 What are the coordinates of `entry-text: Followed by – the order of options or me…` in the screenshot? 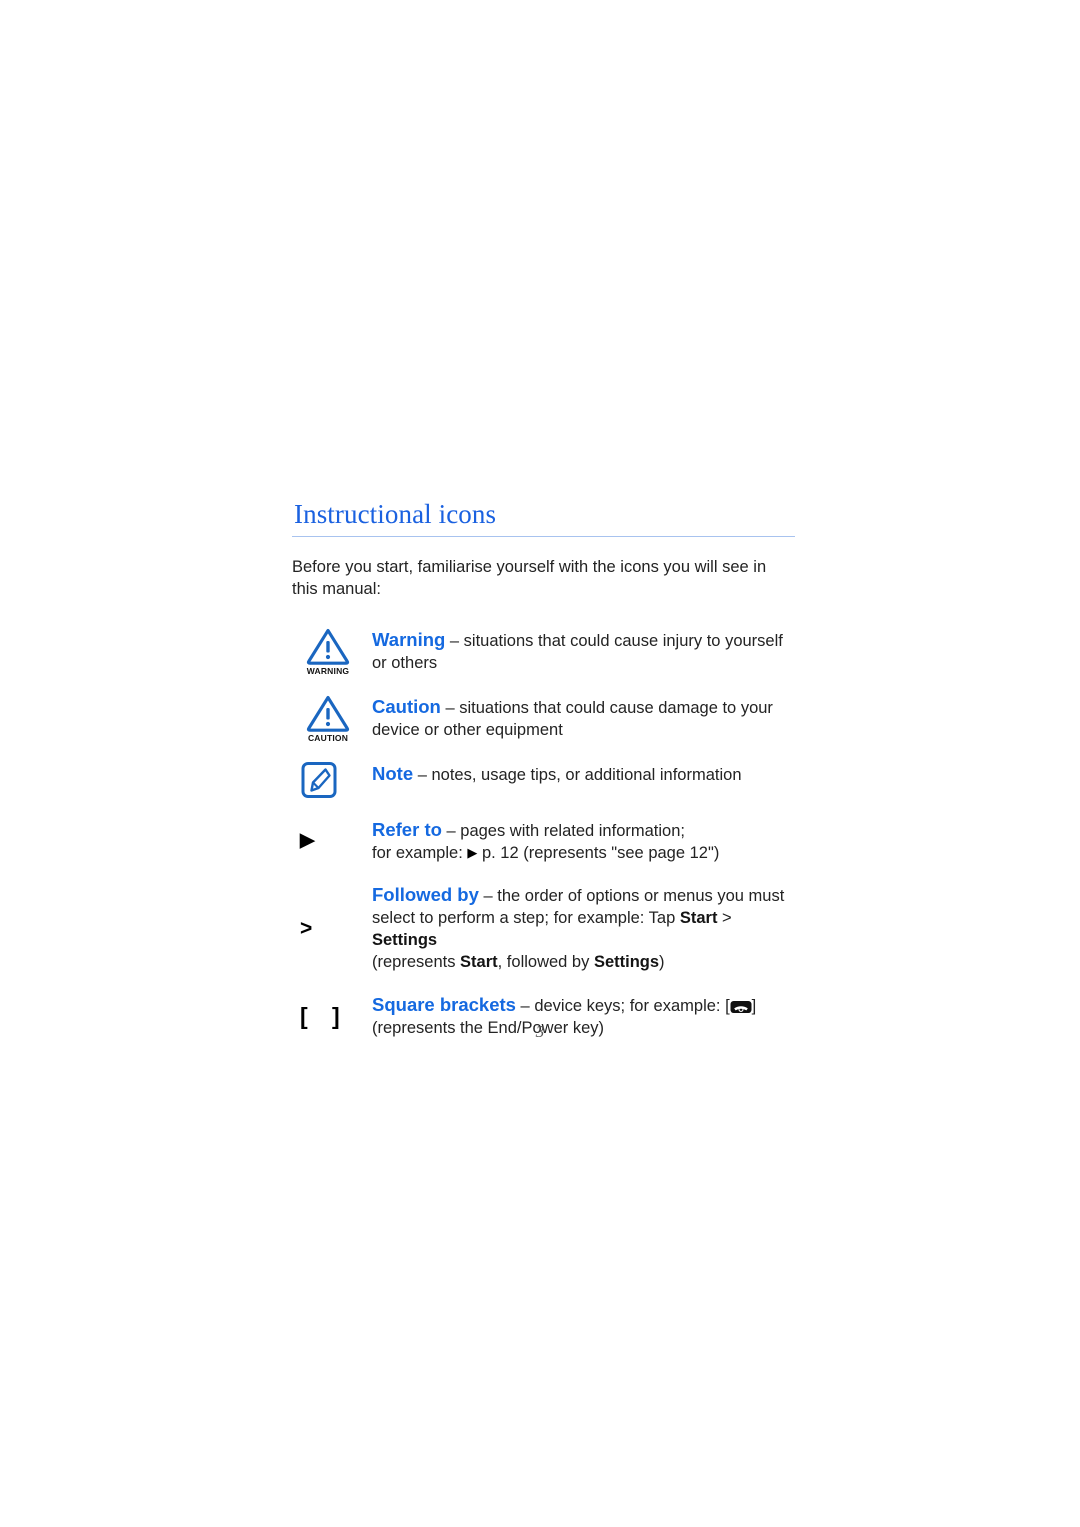 It's located at (584, 928).